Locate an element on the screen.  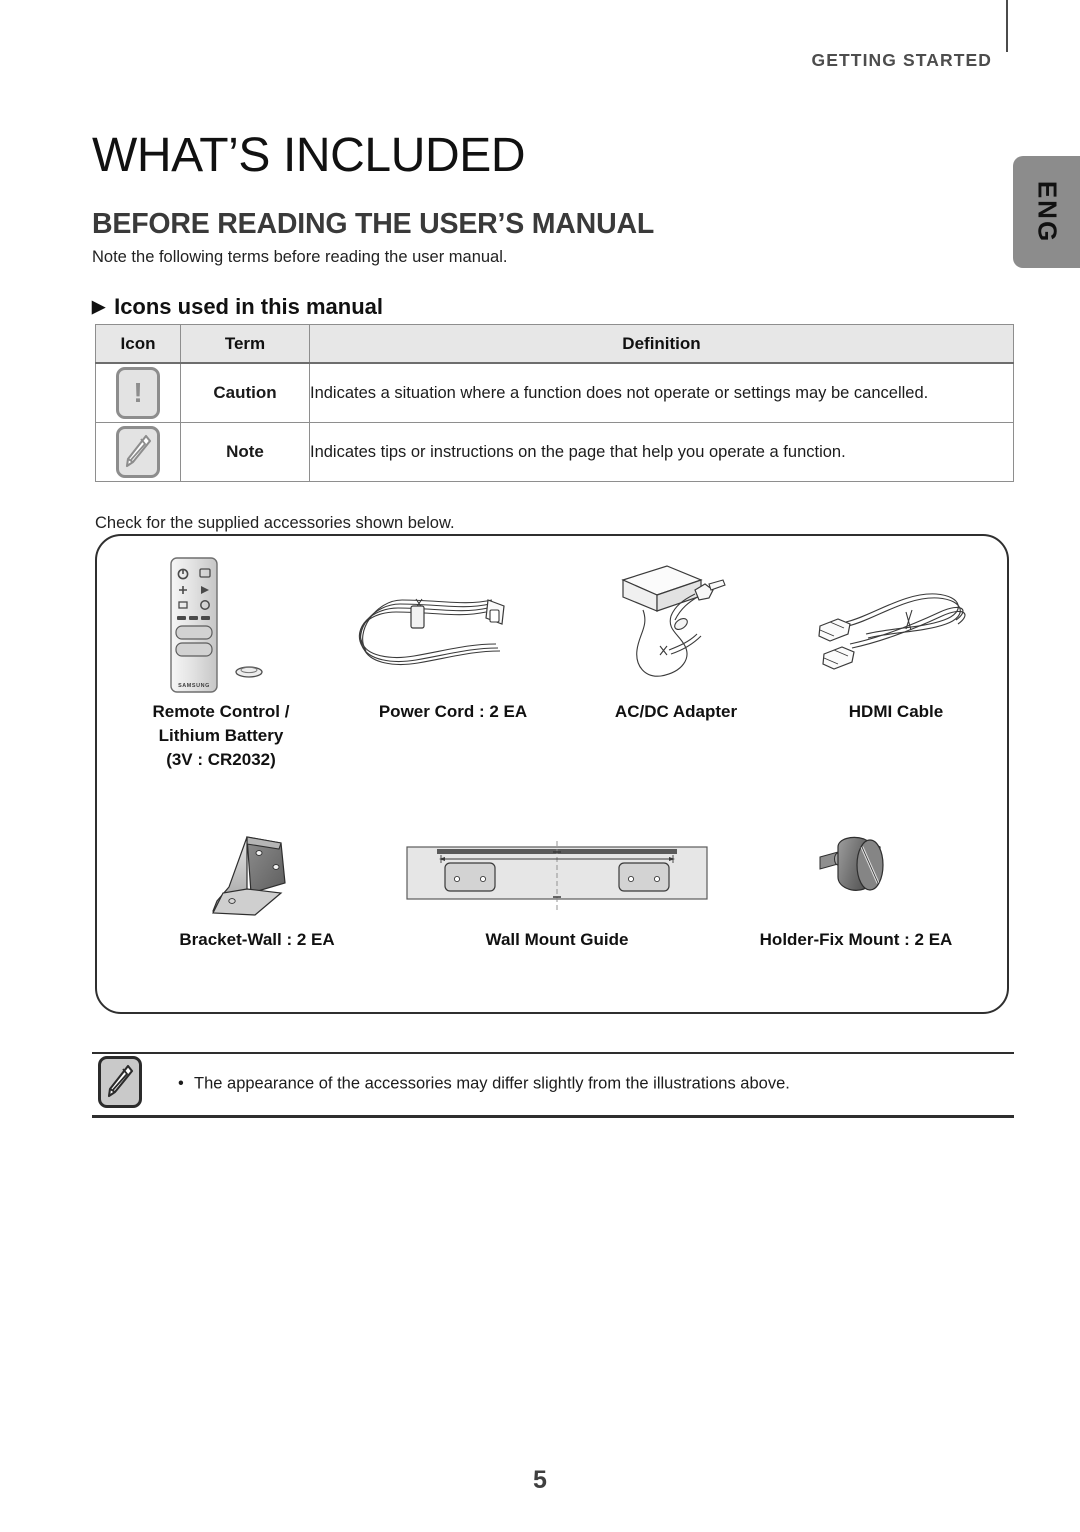
page-title: WHAT’S INCLUDED is located at coordinates (309, 156).